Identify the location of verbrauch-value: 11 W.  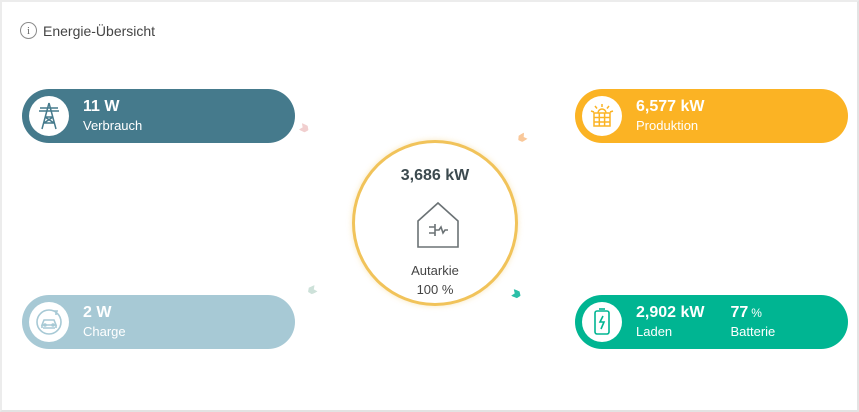
(101, 106).